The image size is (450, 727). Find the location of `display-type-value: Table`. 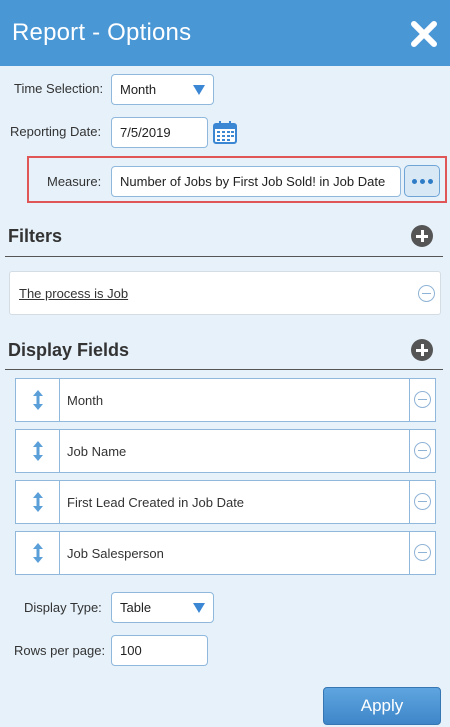

display-type-value: Table is located at coordinates (136, 607).